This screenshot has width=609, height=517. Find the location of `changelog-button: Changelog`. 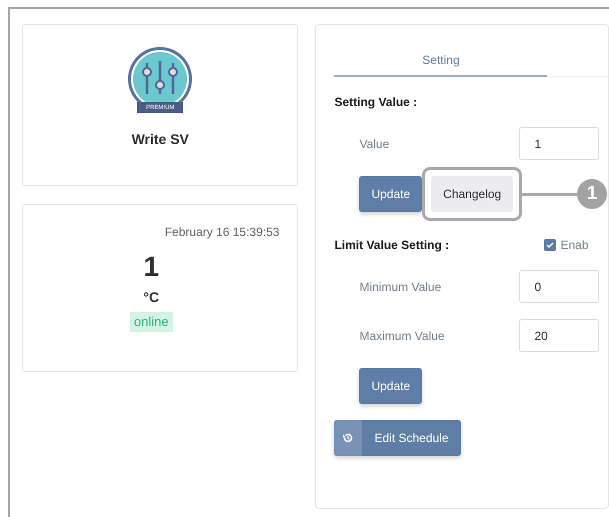

changelog-button: Changelog is located at coordinates (472, 194).